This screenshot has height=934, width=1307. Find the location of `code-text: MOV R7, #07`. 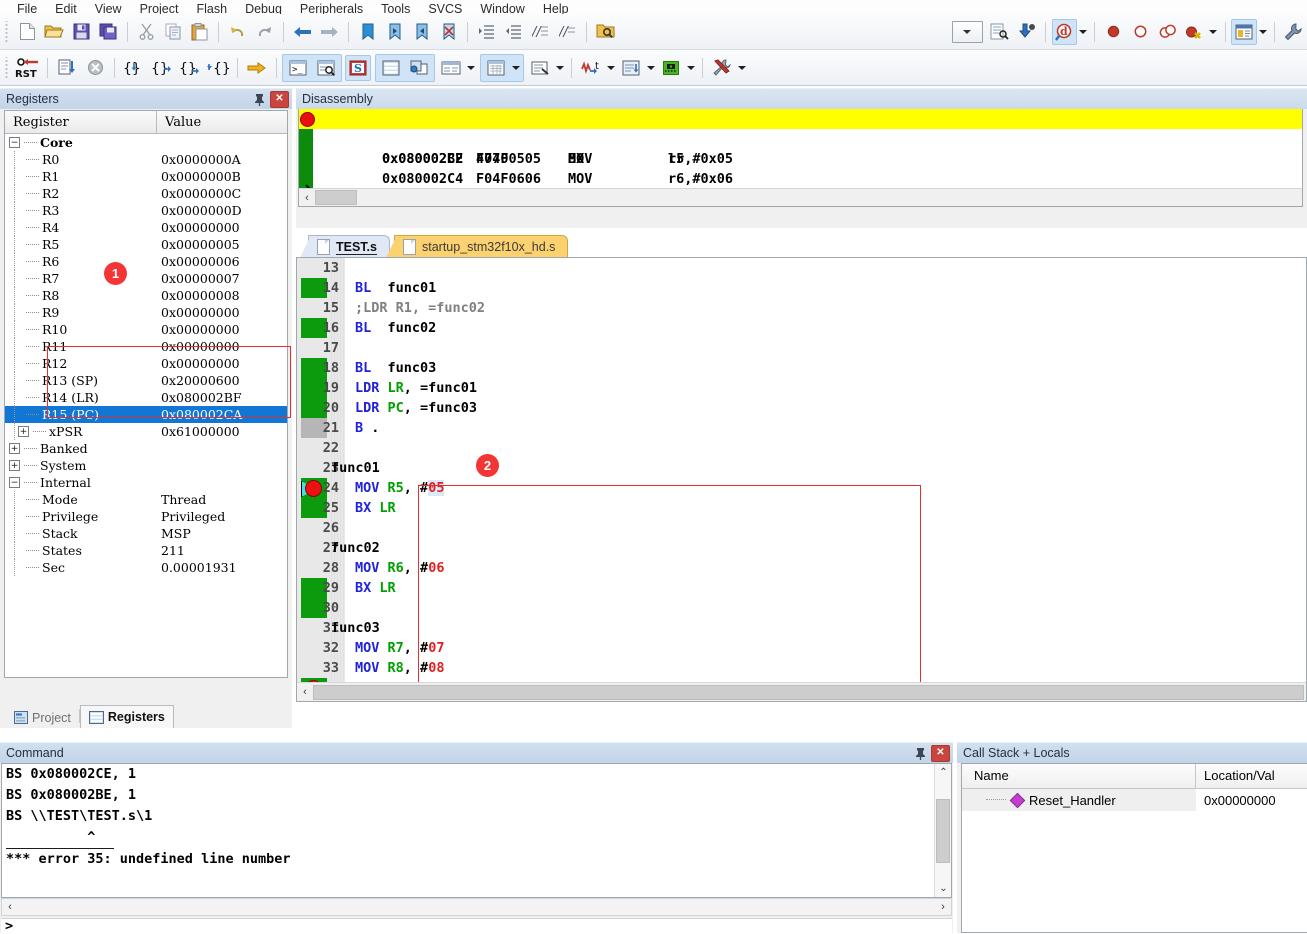

code-text: MOV R7, #07 is located at coordinates (399, 648).